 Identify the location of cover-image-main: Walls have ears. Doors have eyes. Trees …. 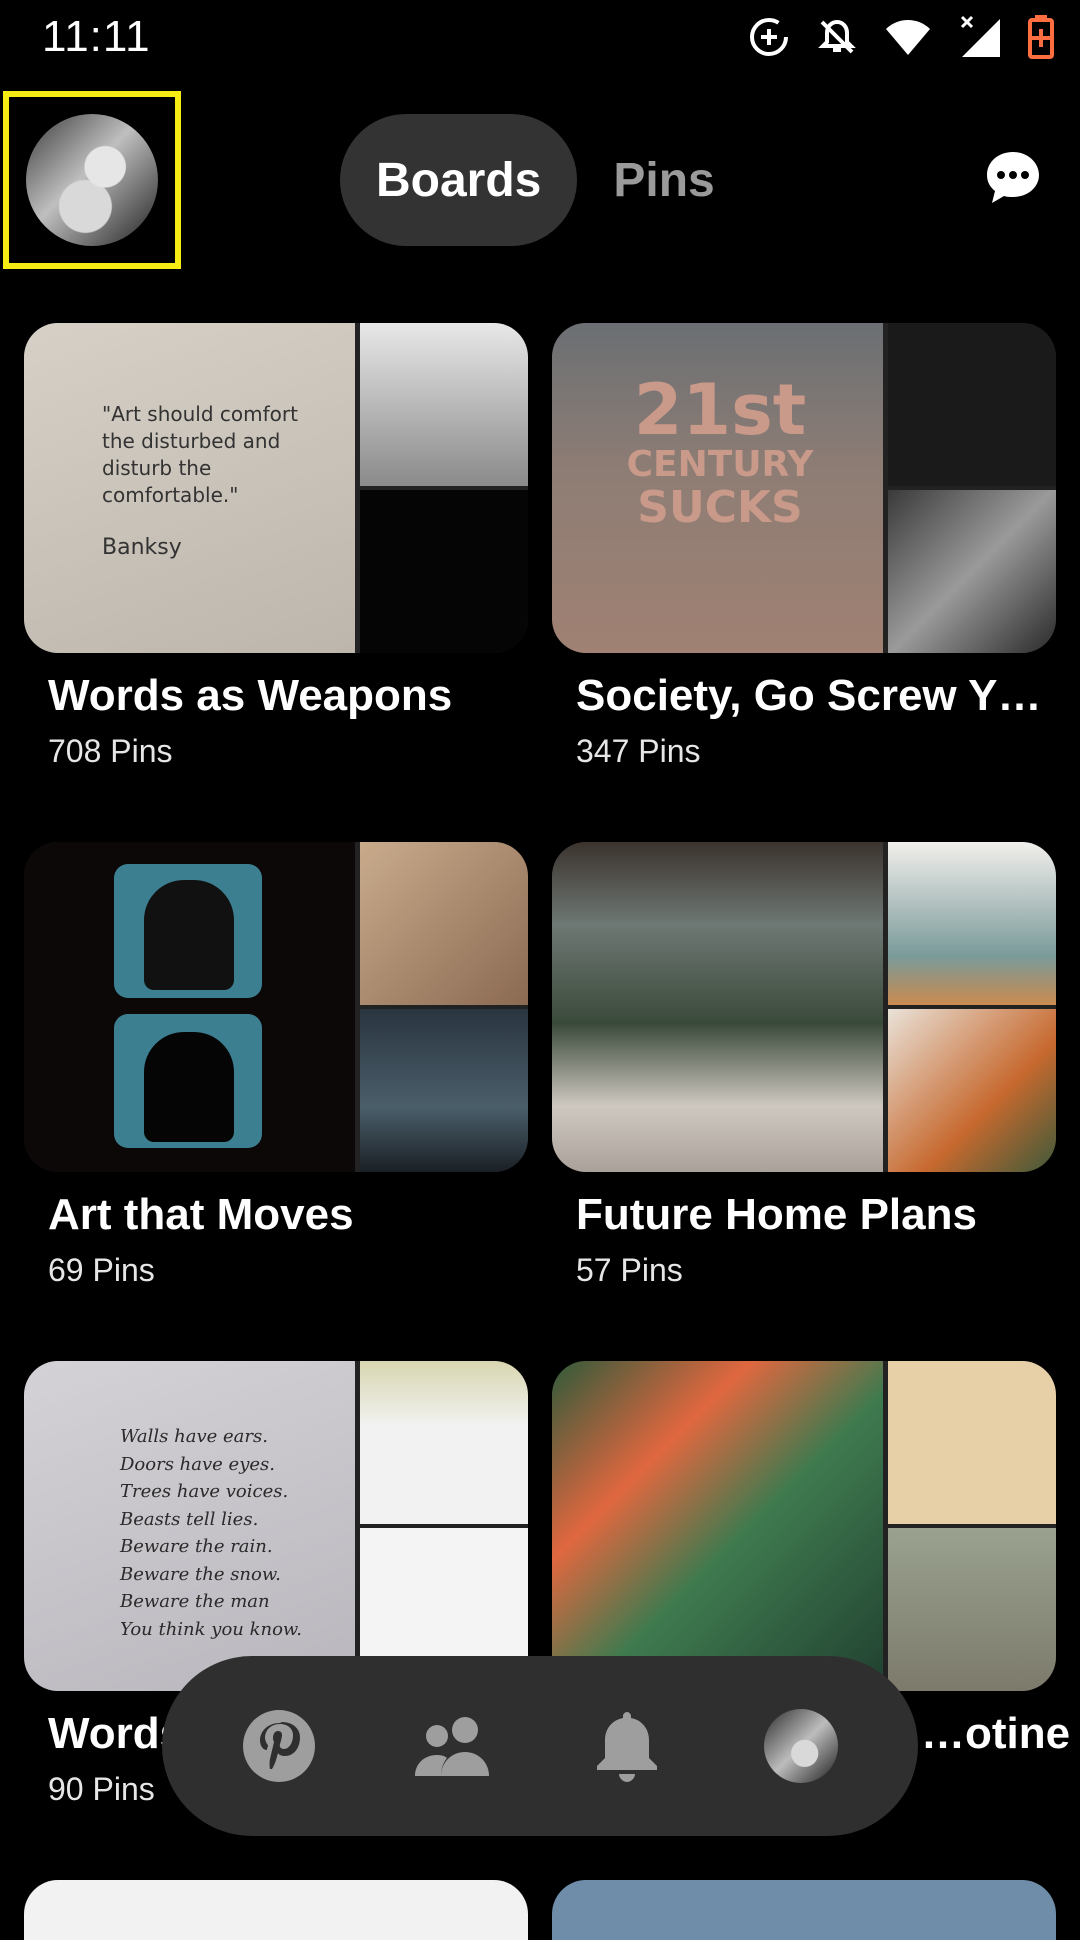
(189, 1526).